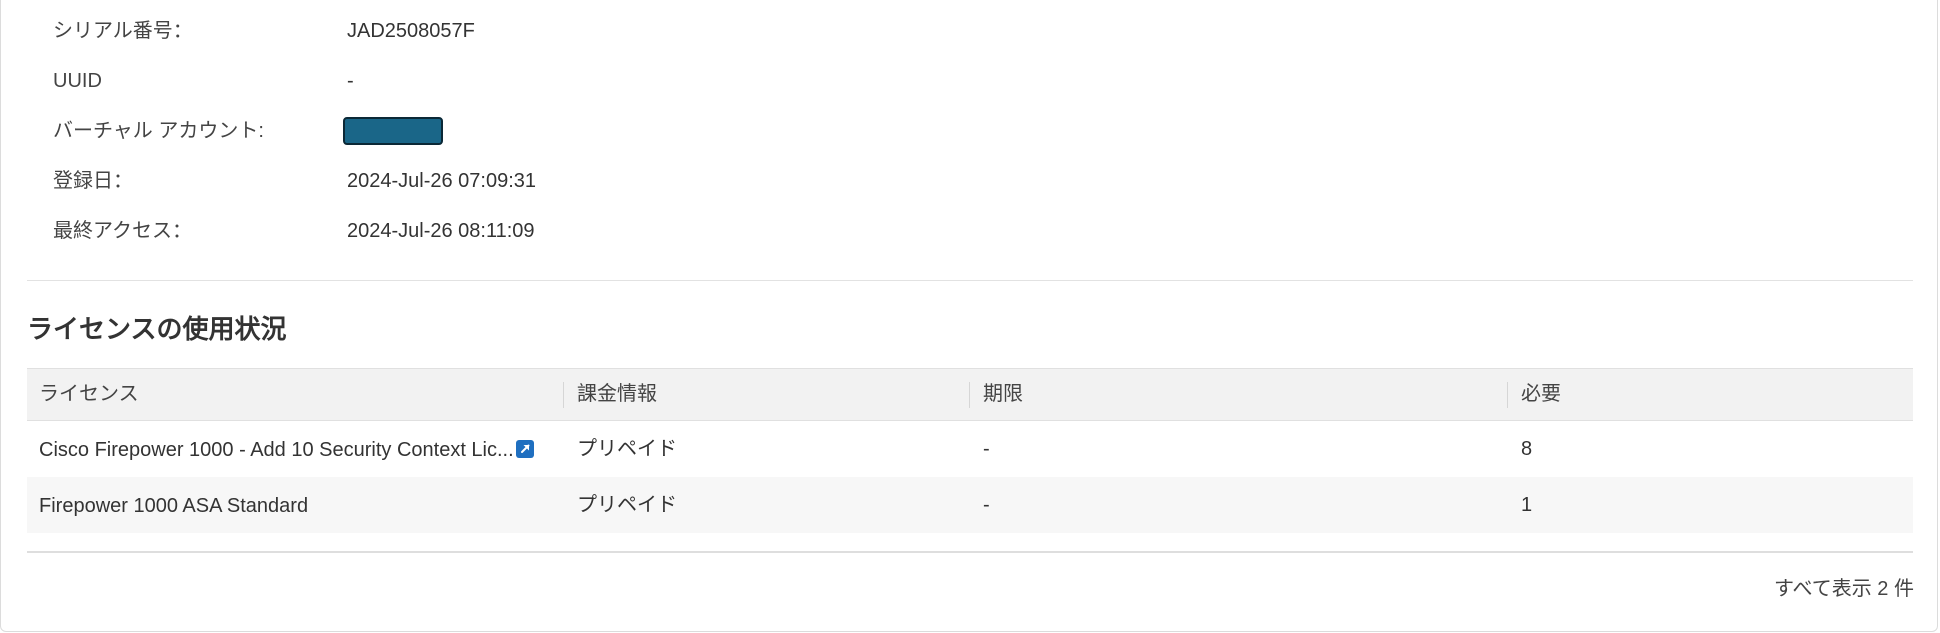 The height and width of the screenshot is (633, 1940). Describe the element at coordinates (350, 81) in the screenshot. I see `uuid-value: -` at that location.